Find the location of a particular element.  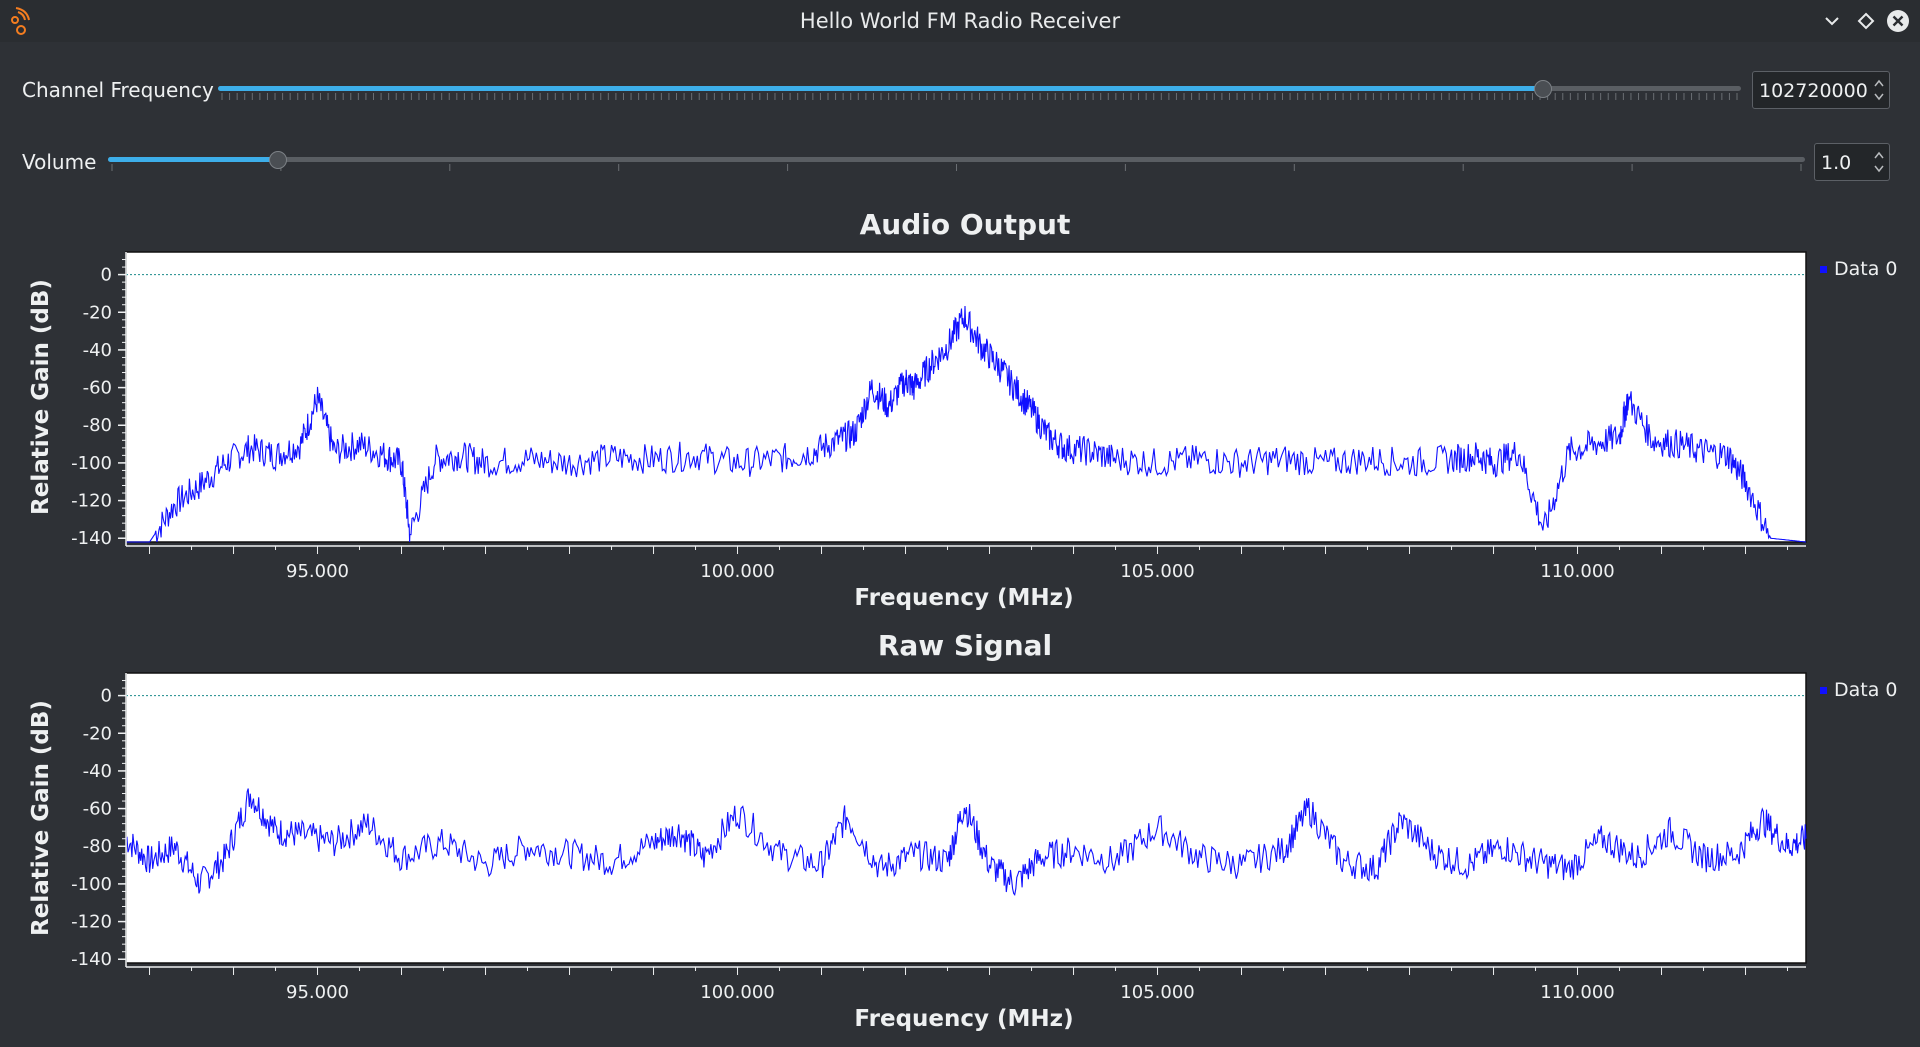

window-title: Hello World FM Radio Receiver is located at coordinates (960, 21).